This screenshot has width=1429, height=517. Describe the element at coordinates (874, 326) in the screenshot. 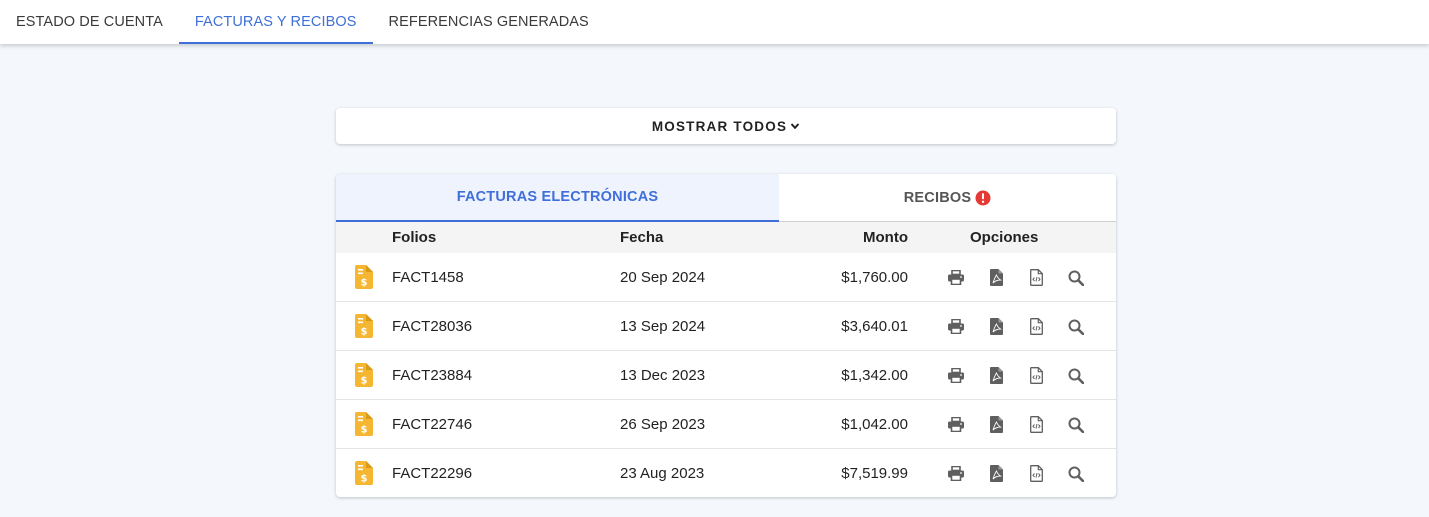

I see `cell-monto: $3,640.01` at that location.